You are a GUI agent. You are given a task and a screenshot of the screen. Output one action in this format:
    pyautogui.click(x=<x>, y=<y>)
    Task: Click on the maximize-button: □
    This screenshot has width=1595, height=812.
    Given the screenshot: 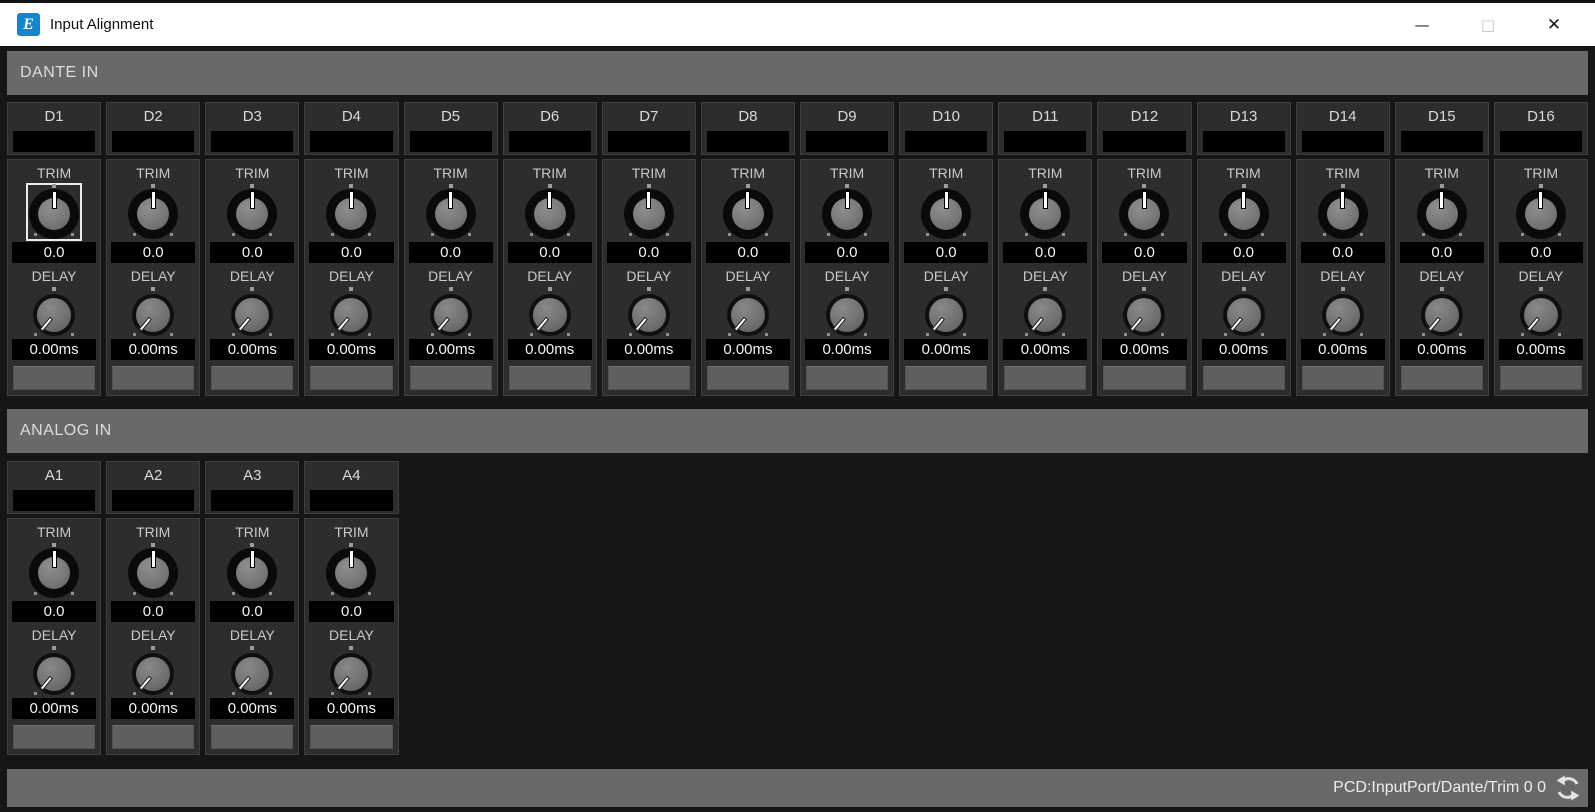 What is the action you would take?
    pyautogui.click(x=1488, y=24)
    